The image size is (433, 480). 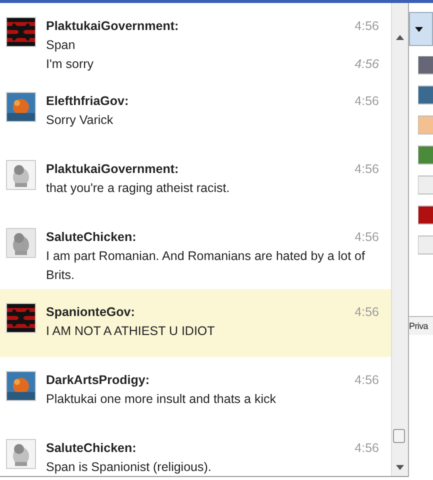 I want to click on user-name: SpanionteGov:, so click(x=90, y=312).